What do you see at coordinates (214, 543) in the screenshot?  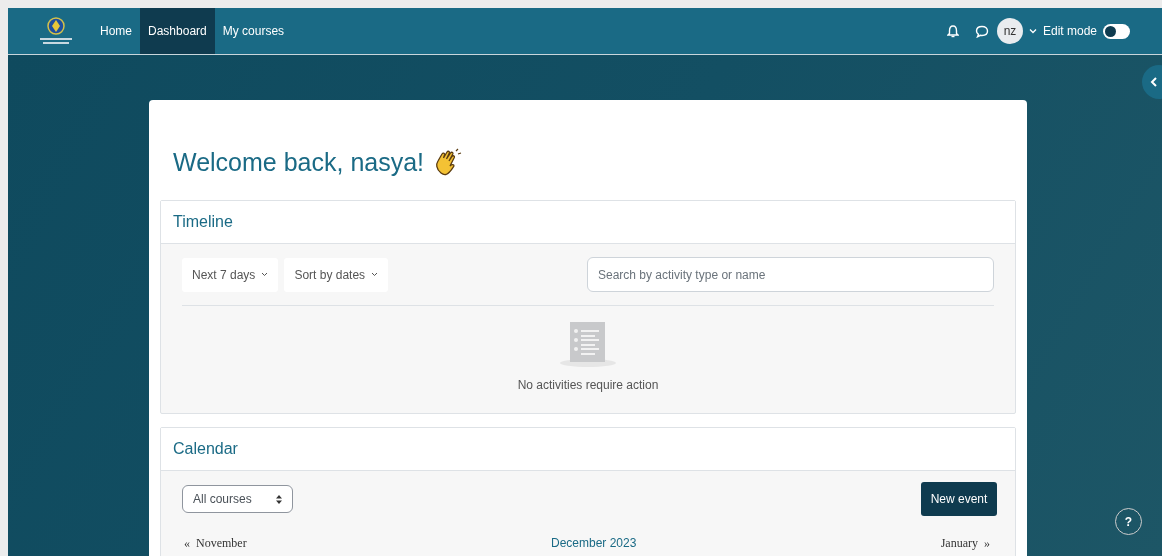 I see `previous-month-link: « November` at bounding box center [214, 543].